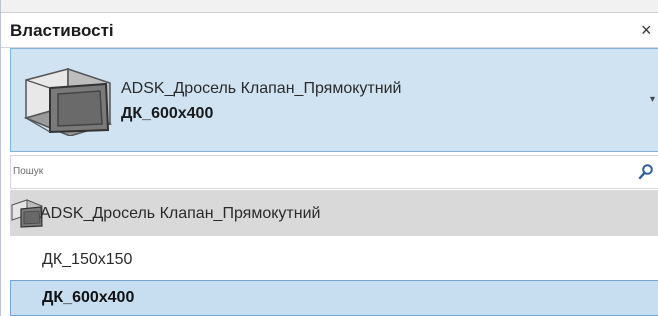 This screenshot has width=658, height=316. I want to click on panel-title: Властивості, so click(62, 30).